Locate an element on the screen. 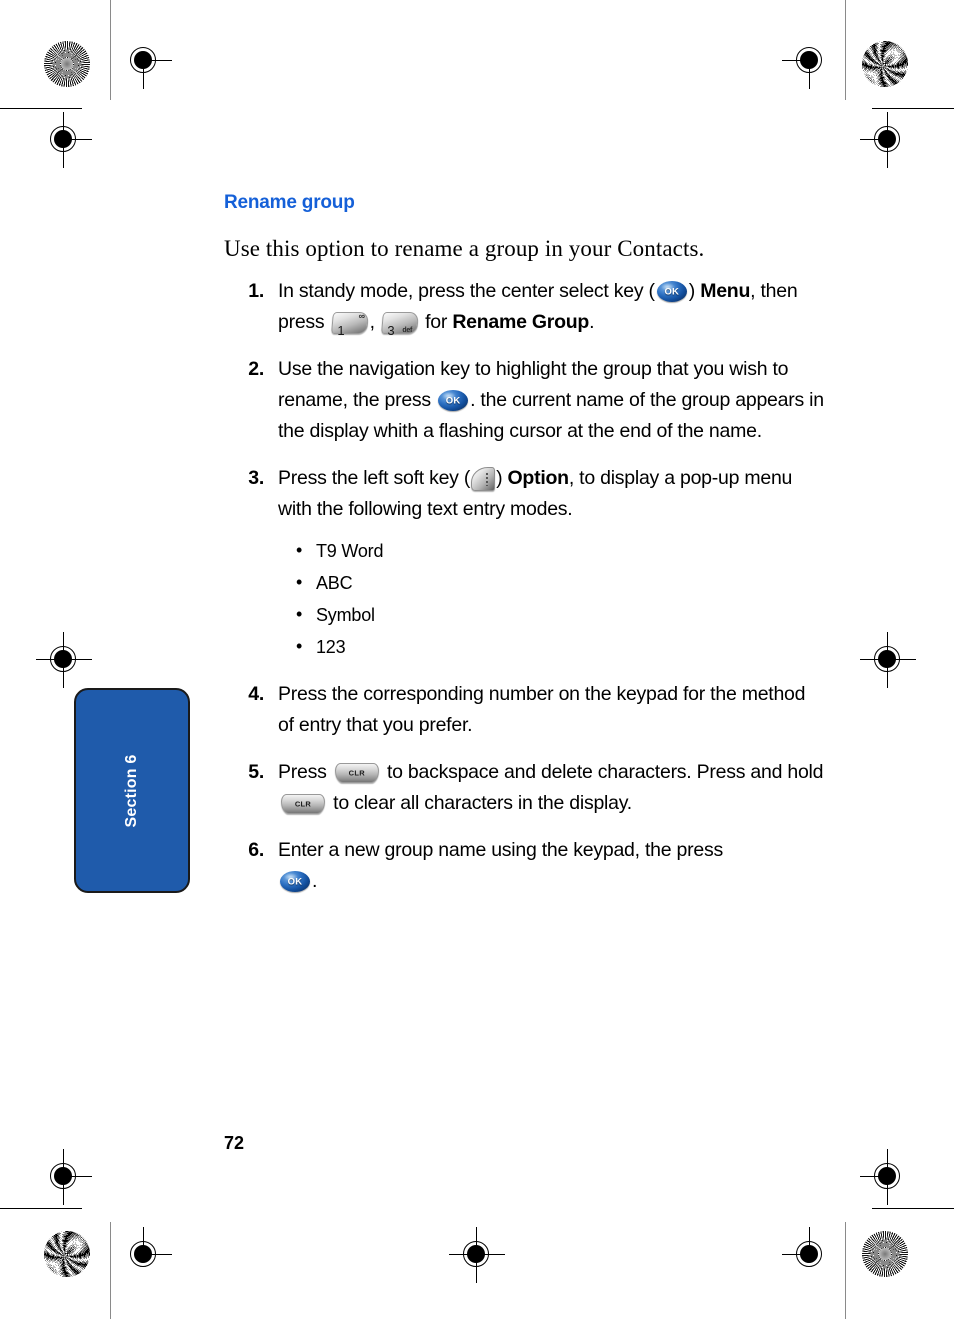  step-3-option-bold: Option is located at coordinates (538, 478).